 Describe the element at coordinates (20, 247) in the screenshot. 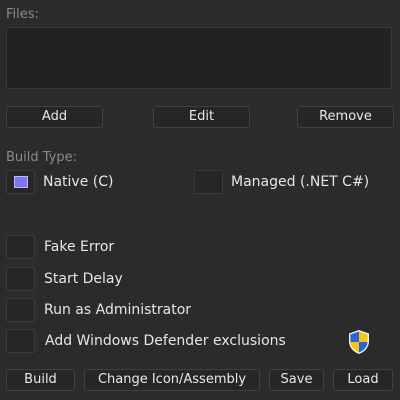

I see `fake-error-checkbox` at that location.